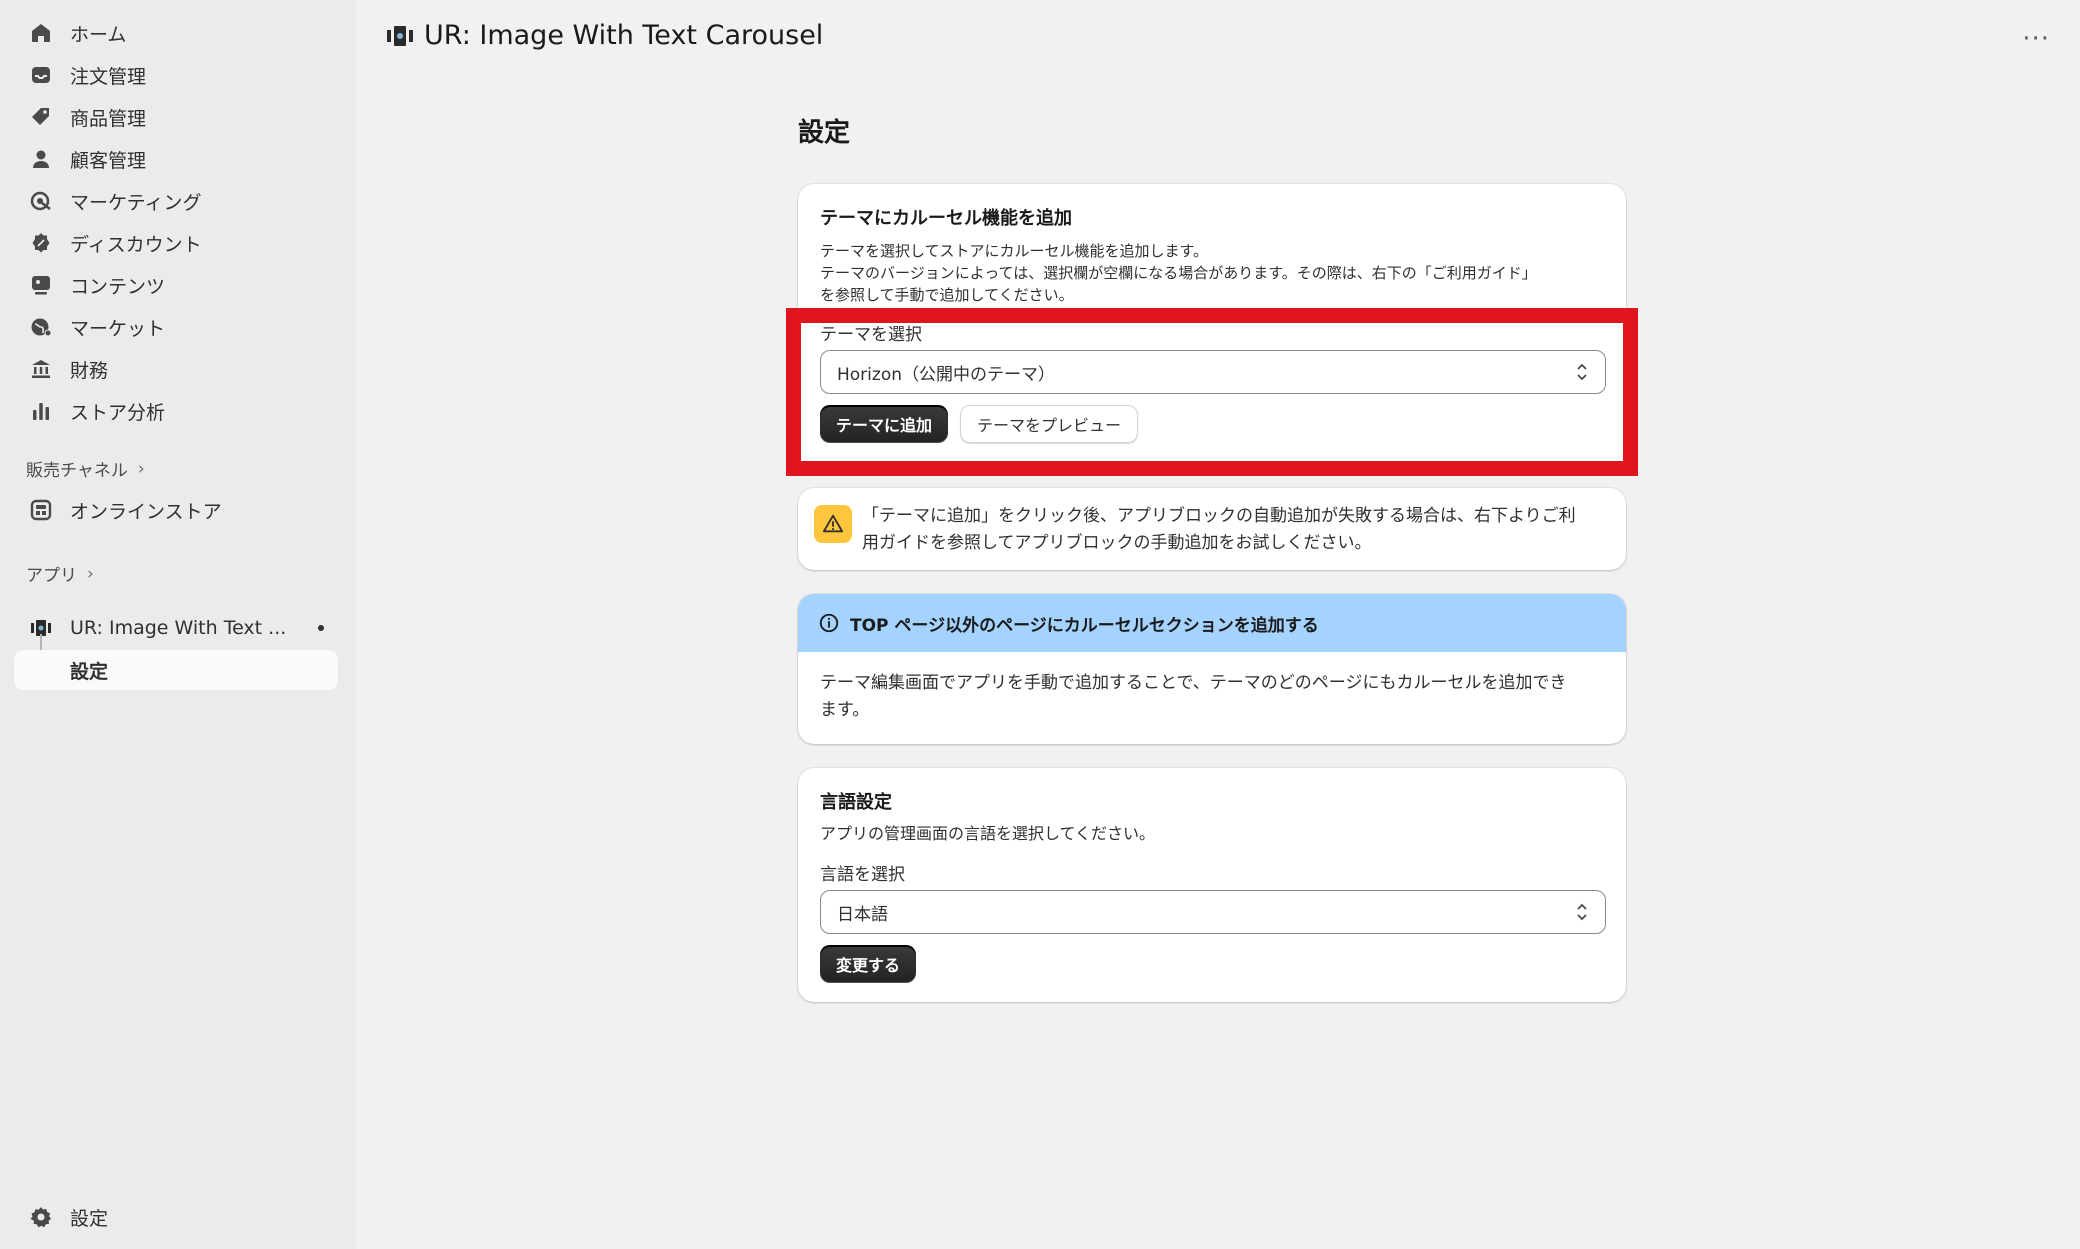 The height and width of the screenshot is (1249, 2080). I want to click on store-icon, so click(41, 510).